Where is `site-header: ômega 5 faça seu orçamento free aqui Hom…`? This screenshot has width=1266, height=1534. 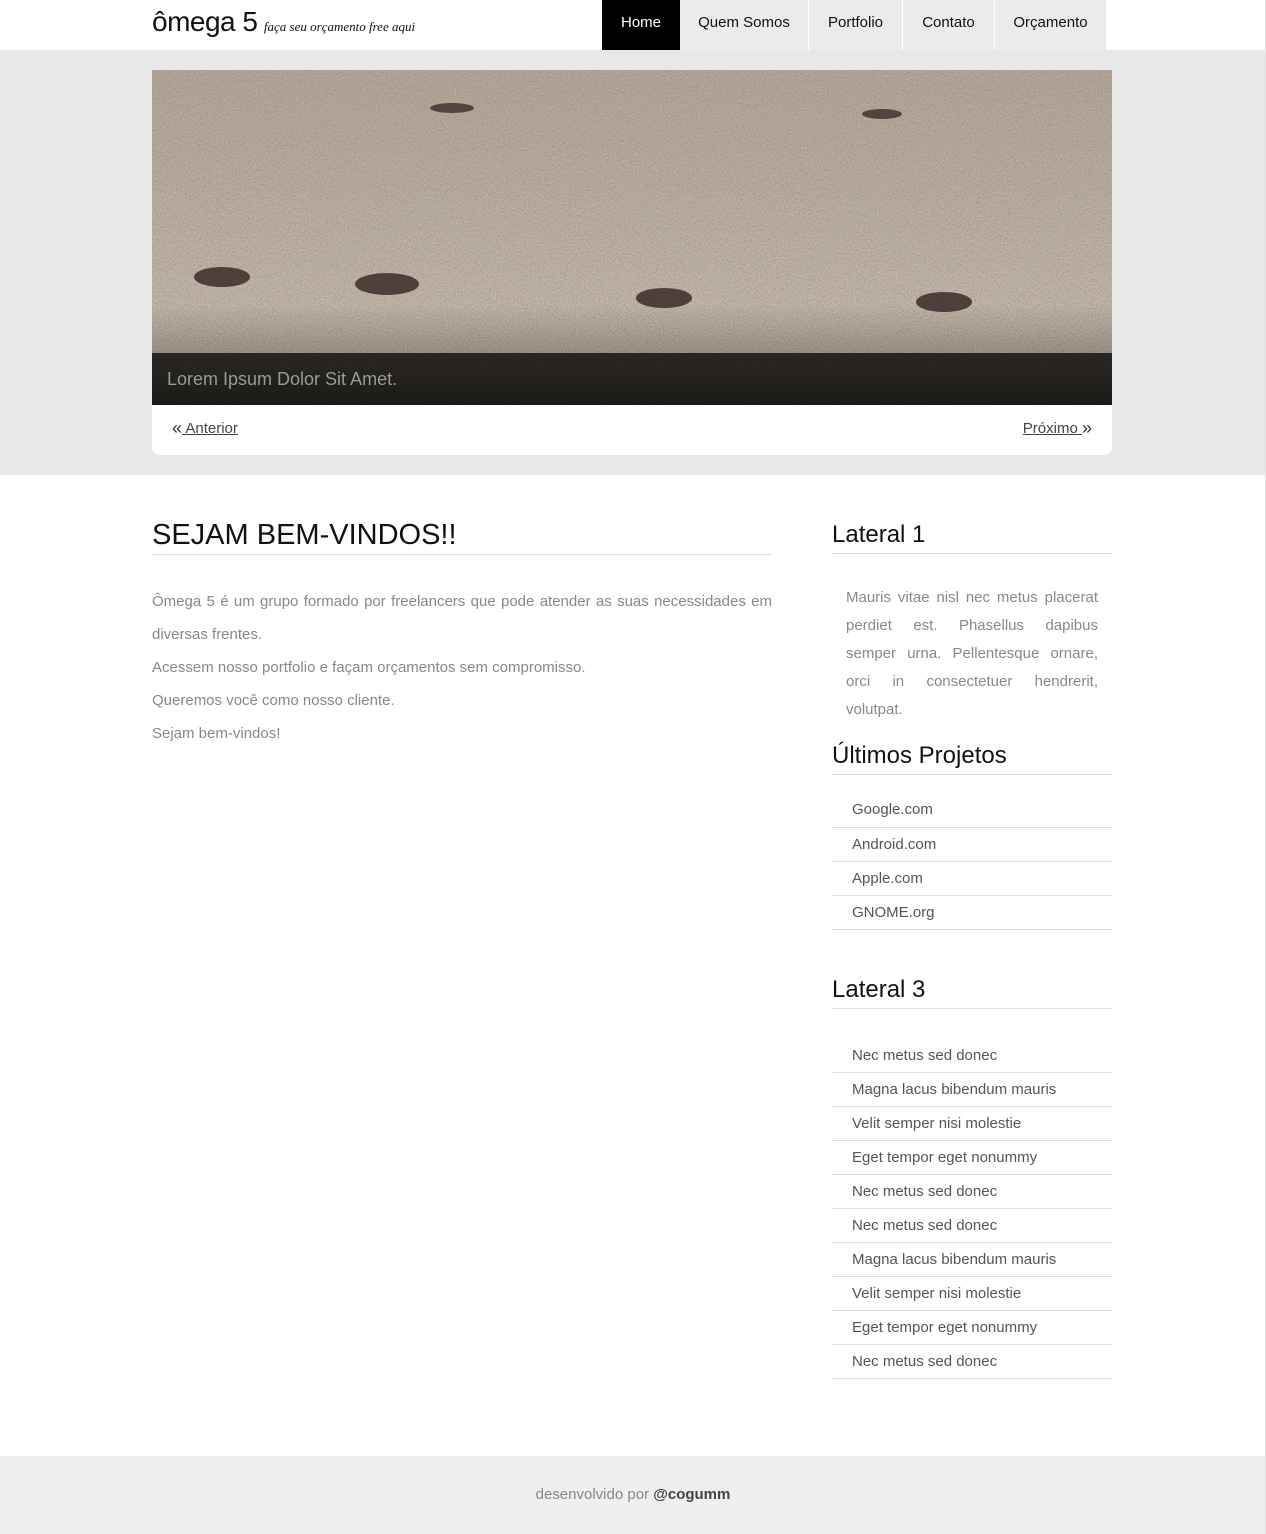
site-header: ômega 5 faça seu orçamento free aqui Hom… is located at coordinates (633, 25).